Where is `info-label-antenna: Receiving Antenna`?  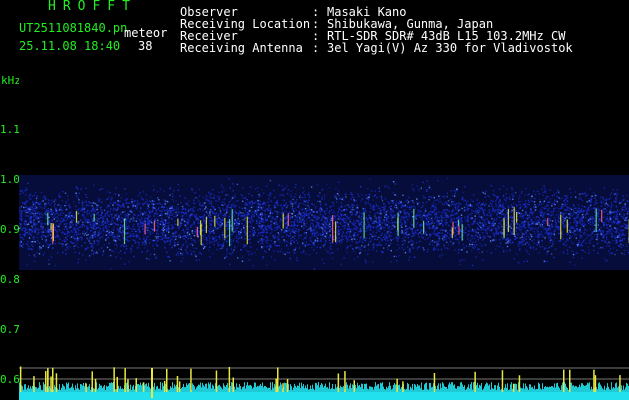
info-label-antenna: Receiving Antenna is located at coordinates (241, 48).